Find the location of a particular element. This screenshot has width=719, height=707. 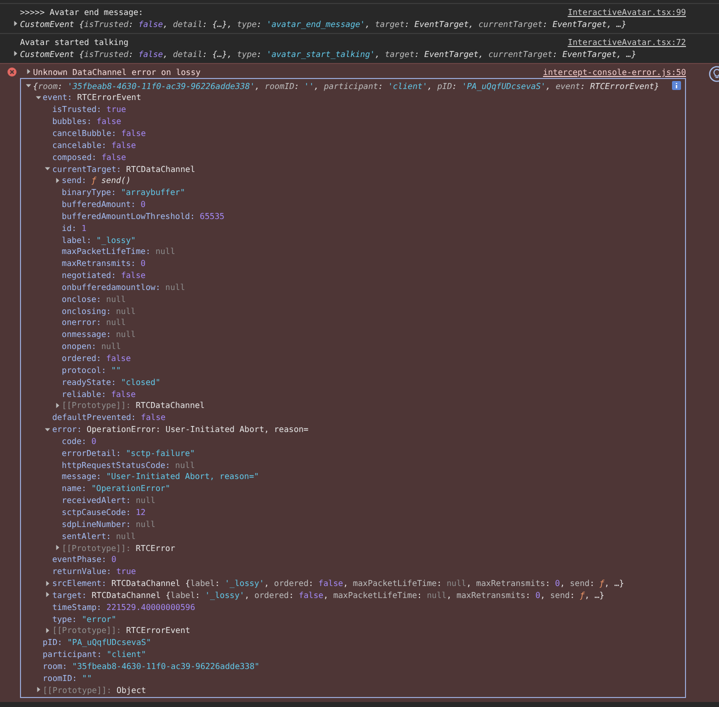

property-line: errorDetail: "sctp-failure" is located at coordinates (128, 453).